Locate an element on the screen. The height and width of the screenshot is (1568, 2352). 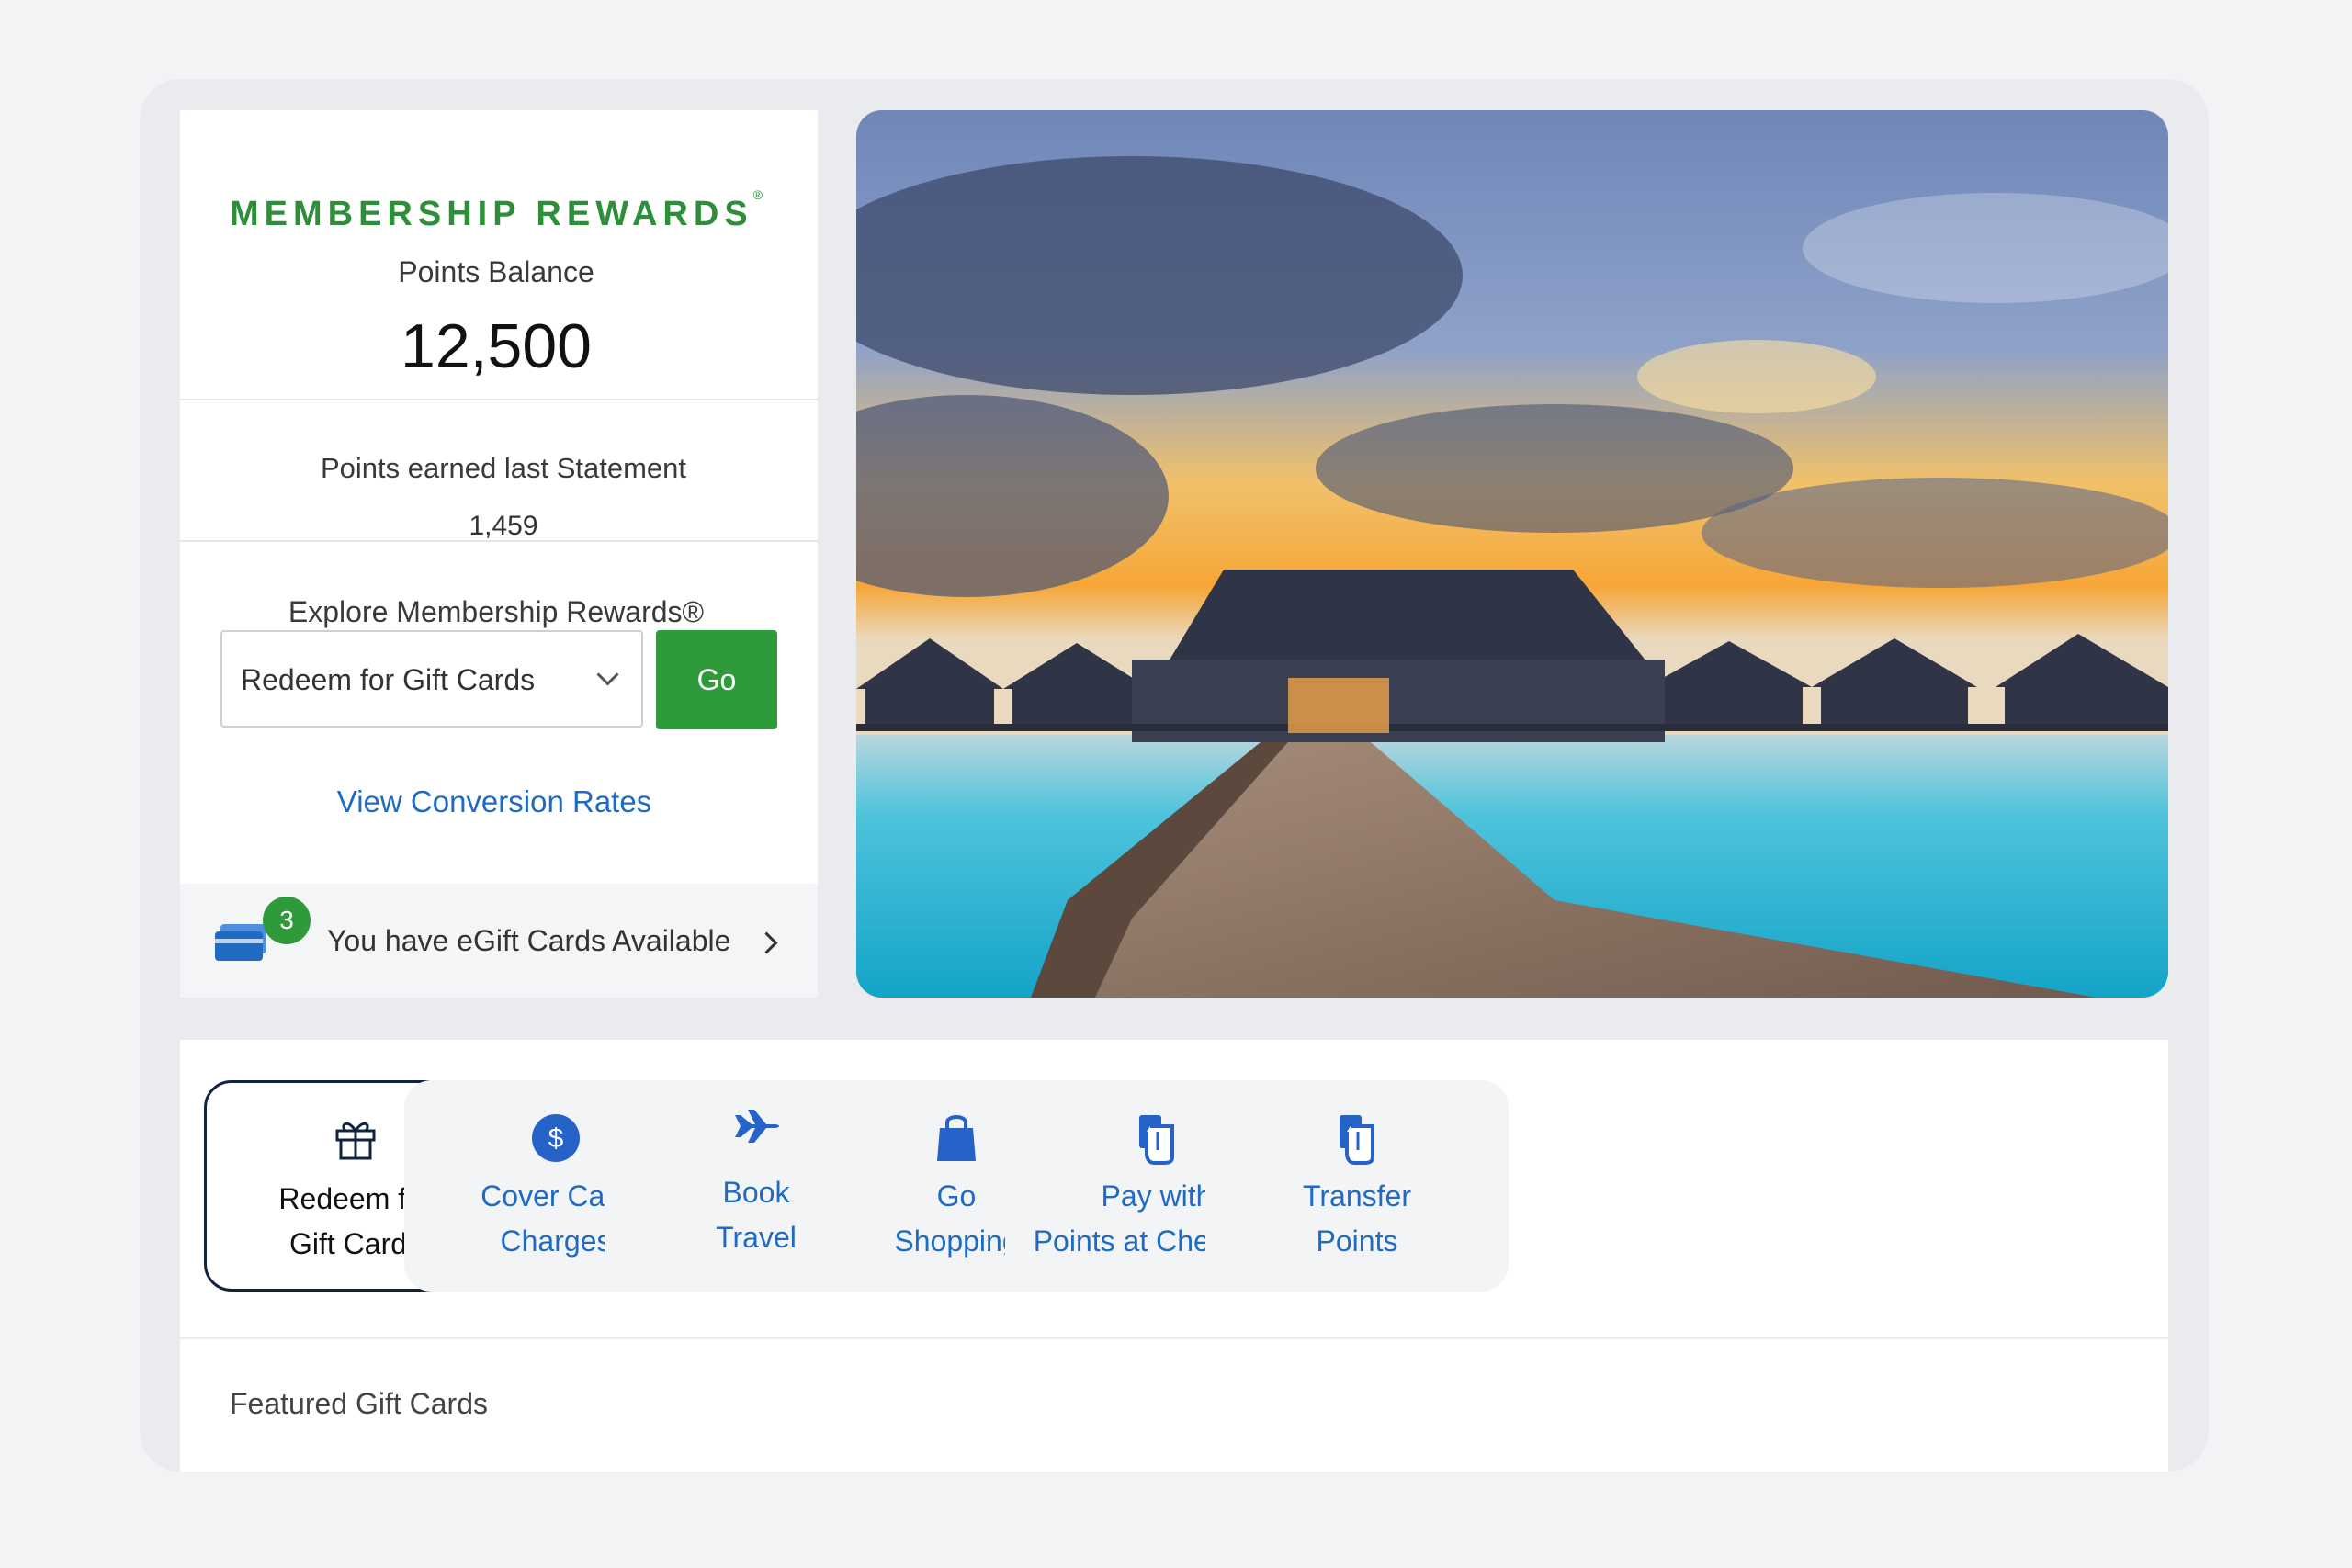
chevron-down-icon is located at coordinates (607, 675).